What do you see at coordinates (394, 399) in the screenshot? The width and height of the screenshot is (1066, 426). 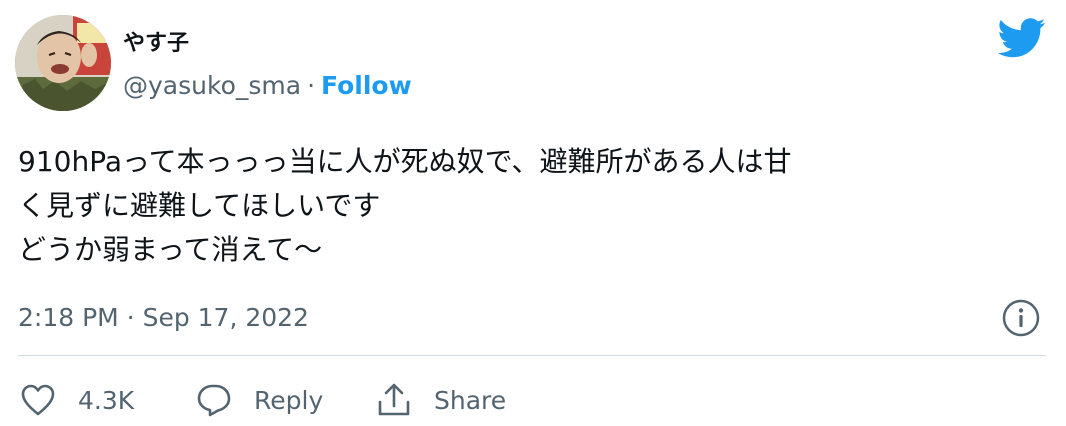 I see `share-icon` at bounding box center [394, 399].